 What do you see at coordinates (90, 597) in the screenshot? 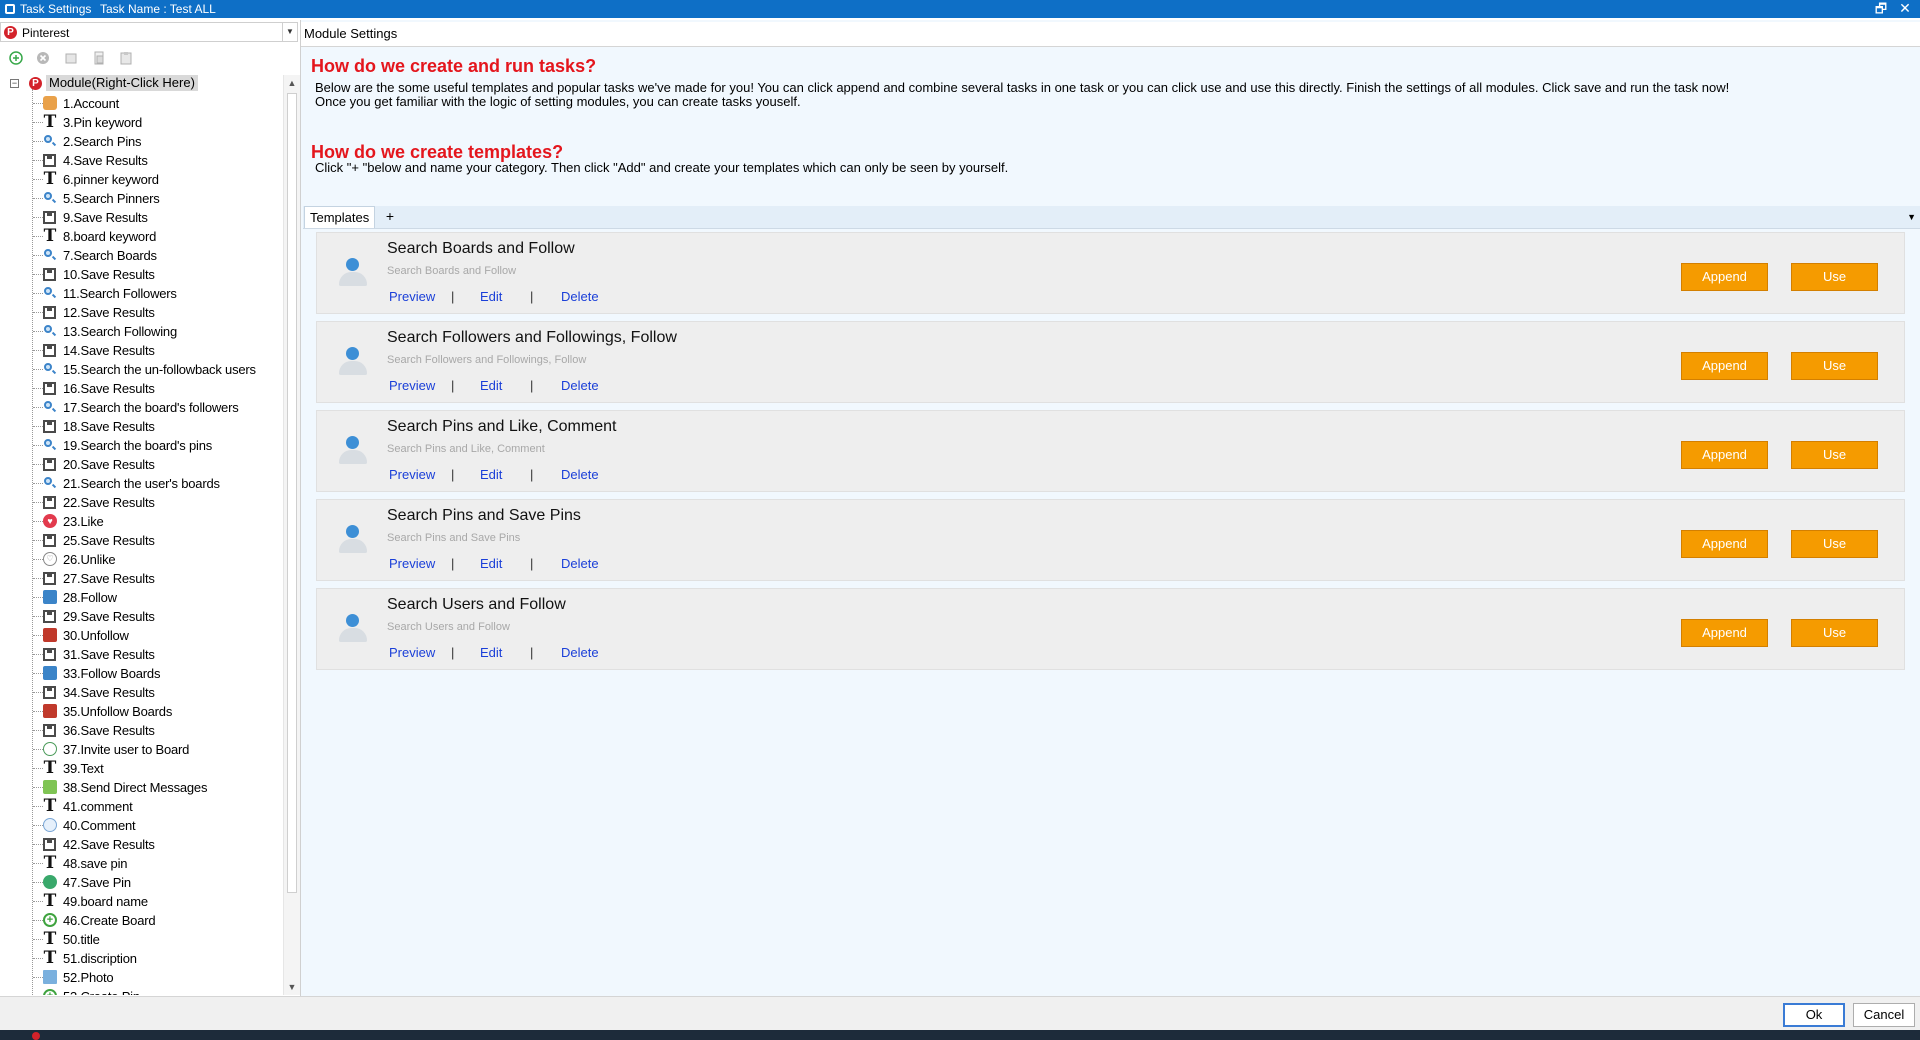
I see `tree-item-label: 28.Follow` at bounding box center [90, 597].